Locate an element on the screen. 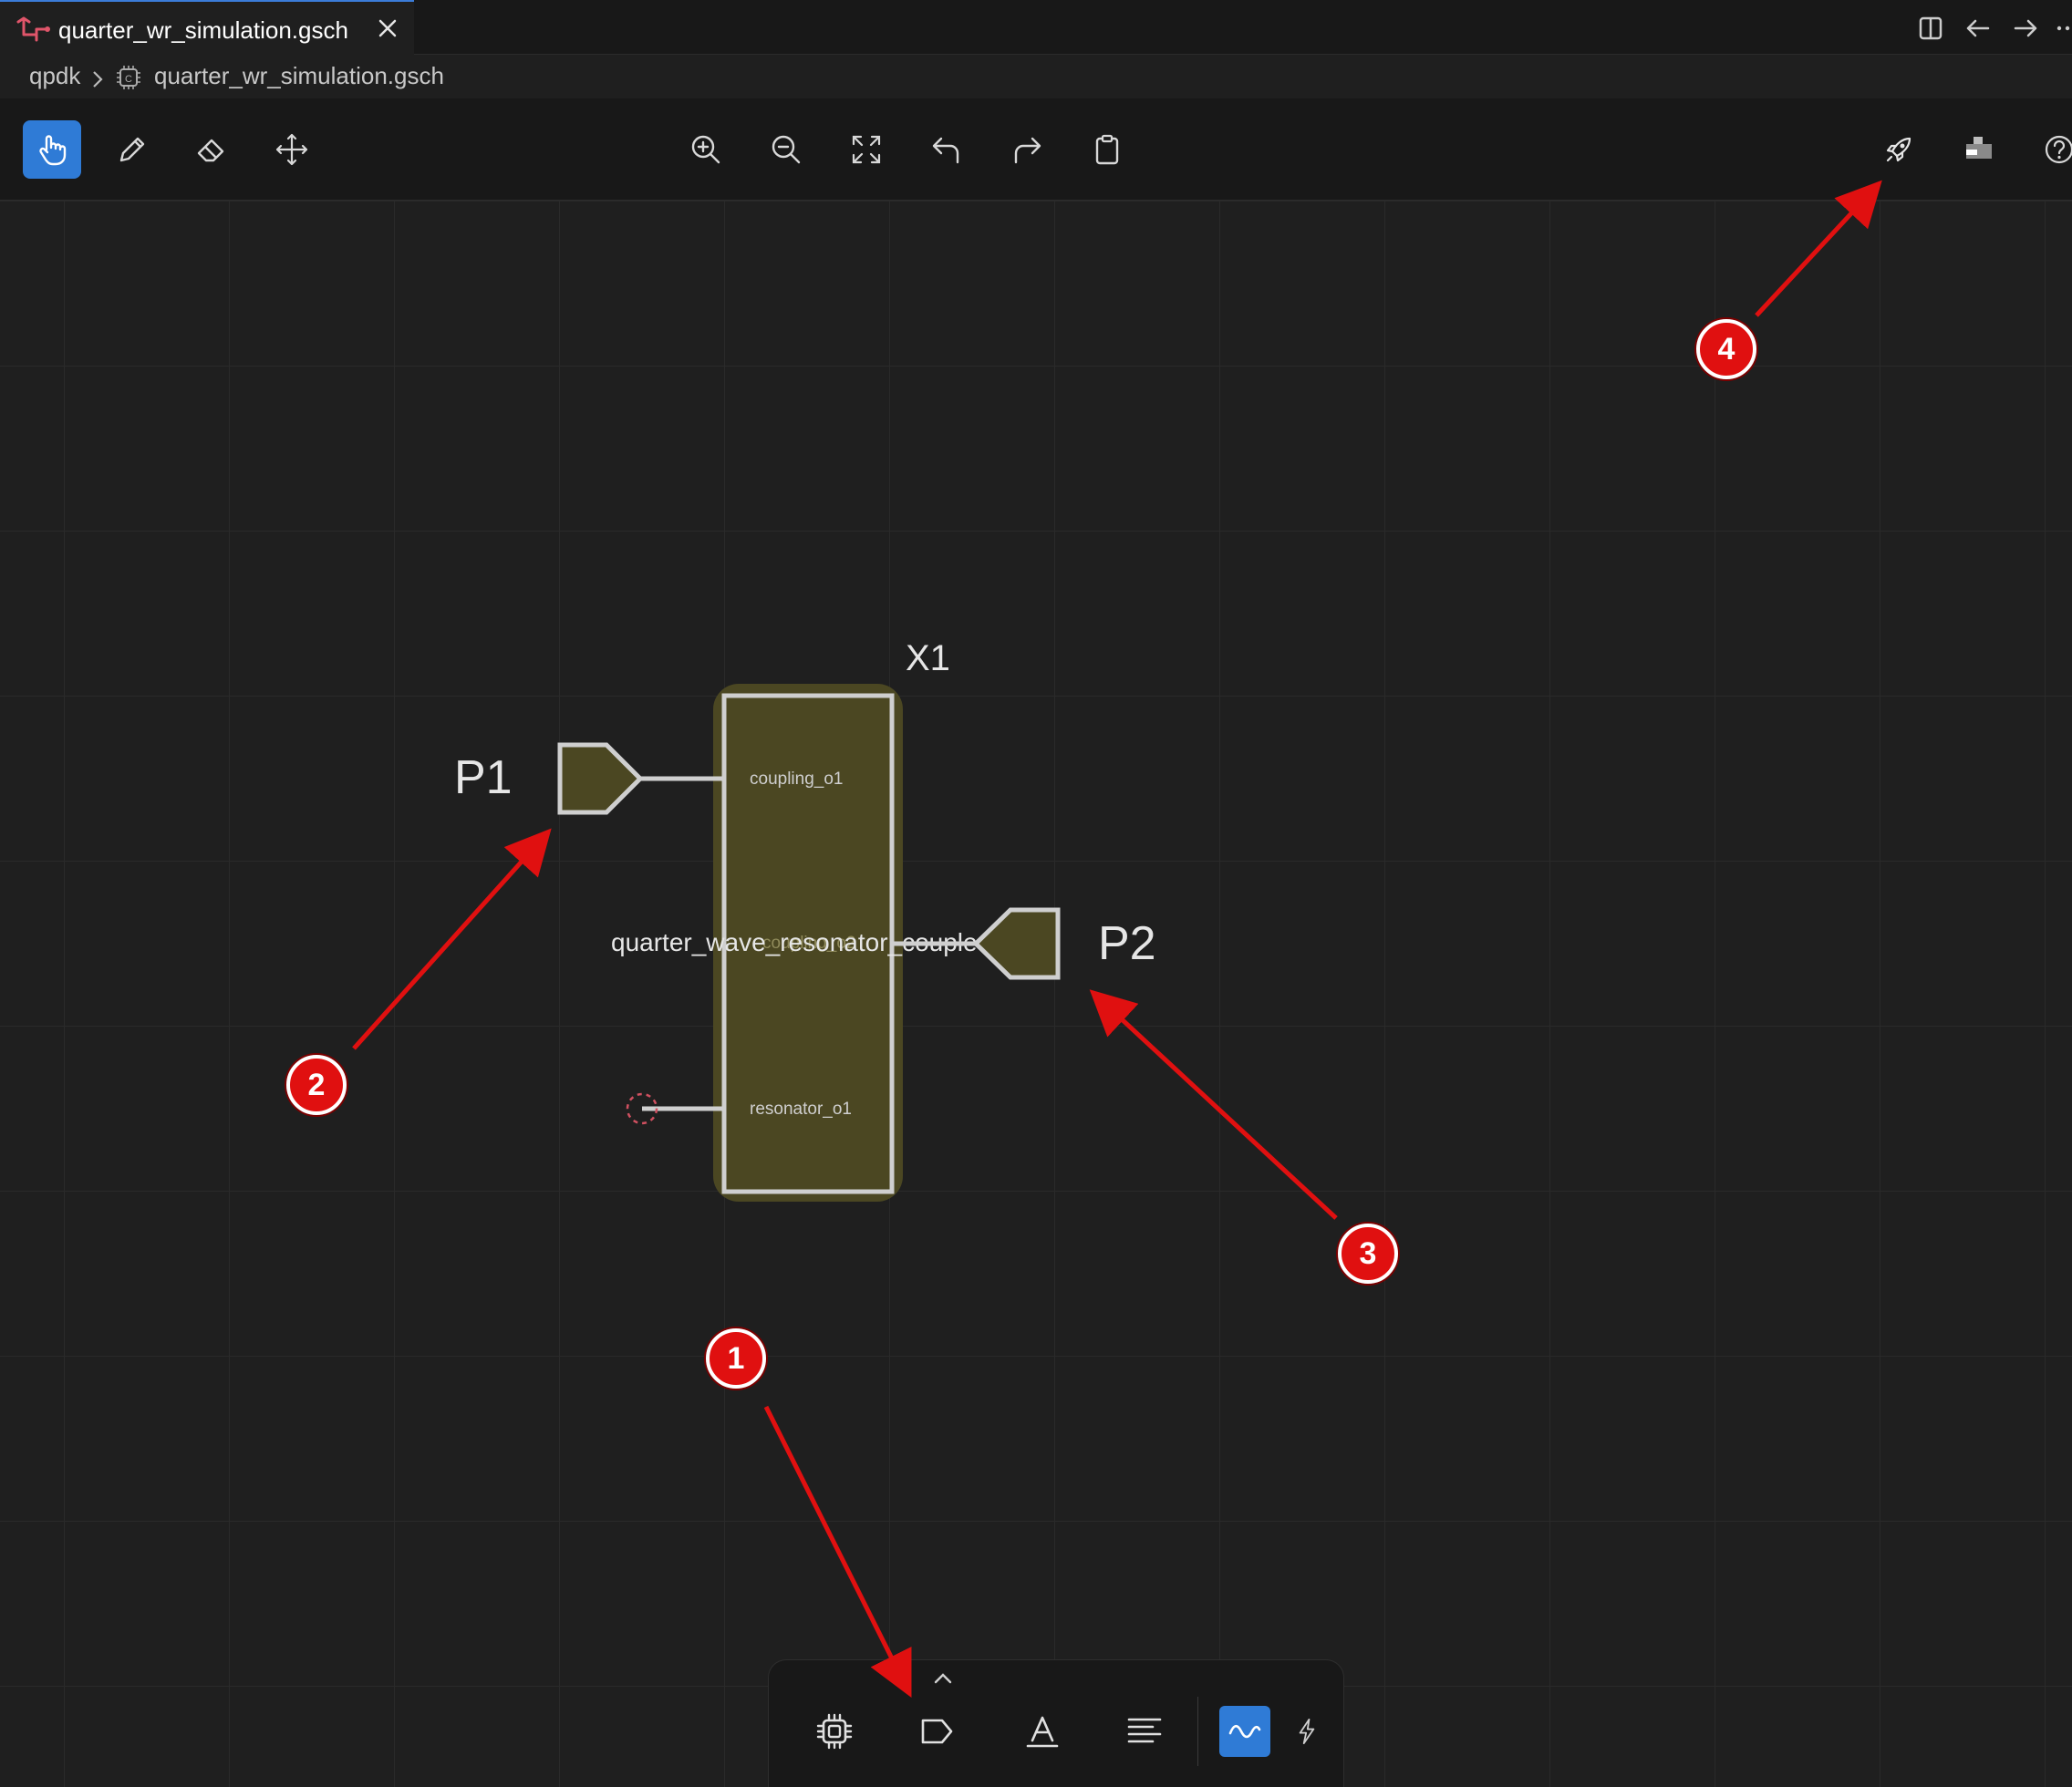 This screenshot has width=2072, height=1787. close-icon is located at coordinates (387, 28).